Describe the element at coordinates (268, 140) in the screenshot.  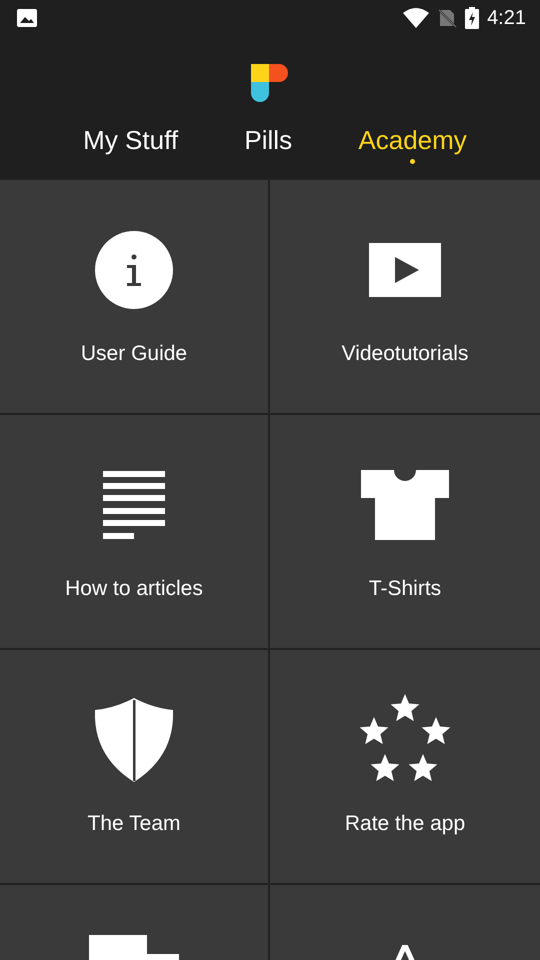
I see `tab: Pills` at that location.